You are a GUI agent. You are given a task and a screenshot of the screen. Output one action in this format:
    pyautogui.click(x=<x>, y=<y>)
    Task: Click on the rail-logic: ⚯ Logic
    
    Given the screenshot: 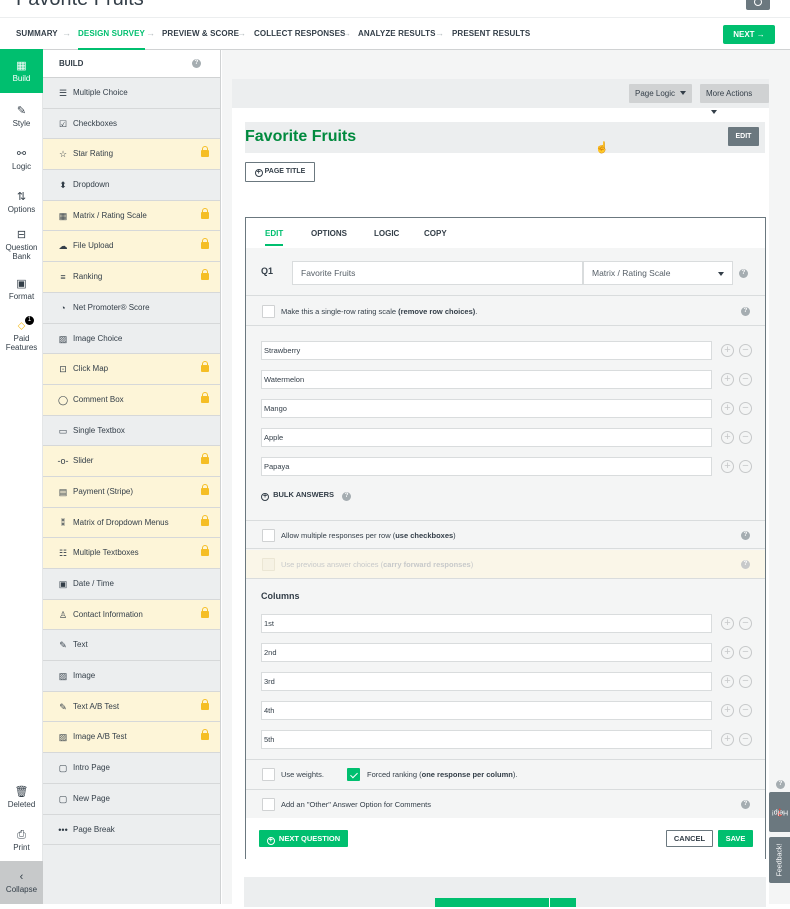 What is the action you would take?
    pyautogui.click(x=21, y=157)
    